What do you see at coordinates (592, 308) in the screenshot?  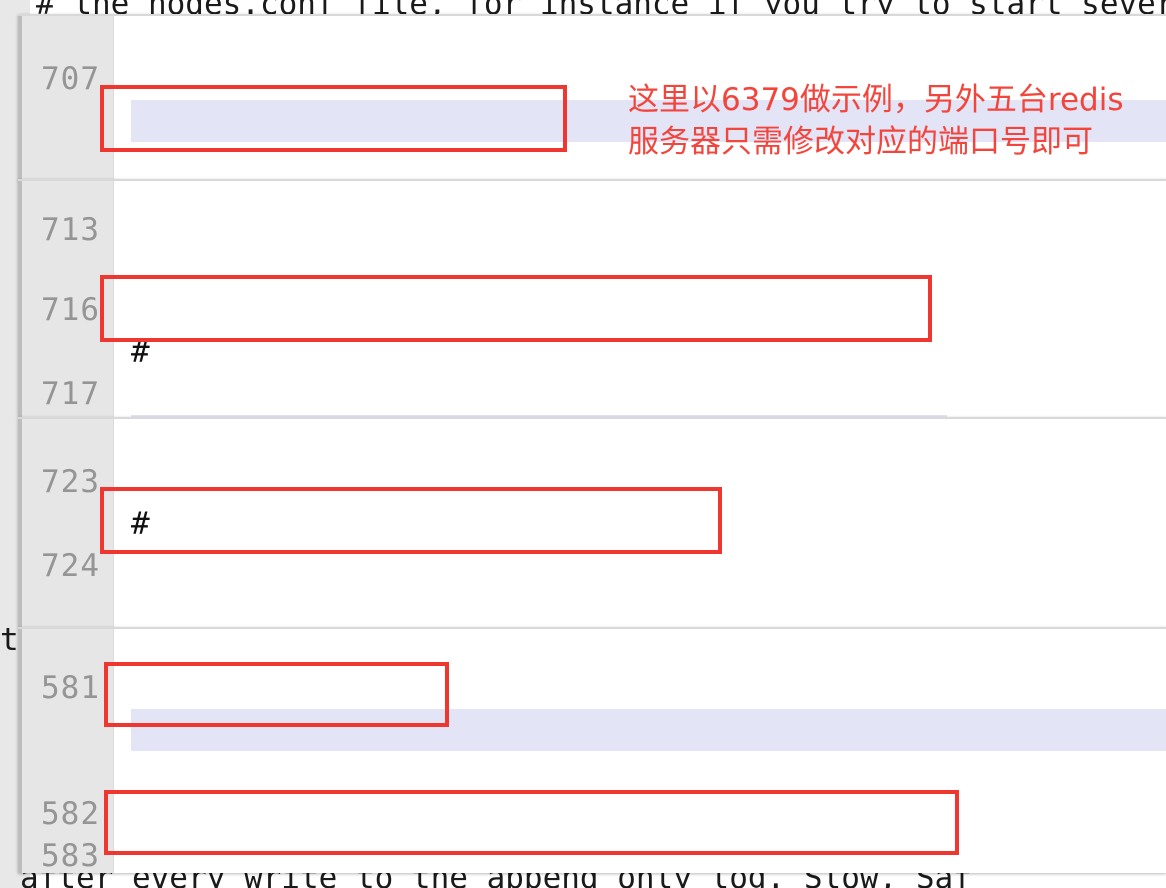 I see `code-row: 716 #` at bounding box center [592, 308].